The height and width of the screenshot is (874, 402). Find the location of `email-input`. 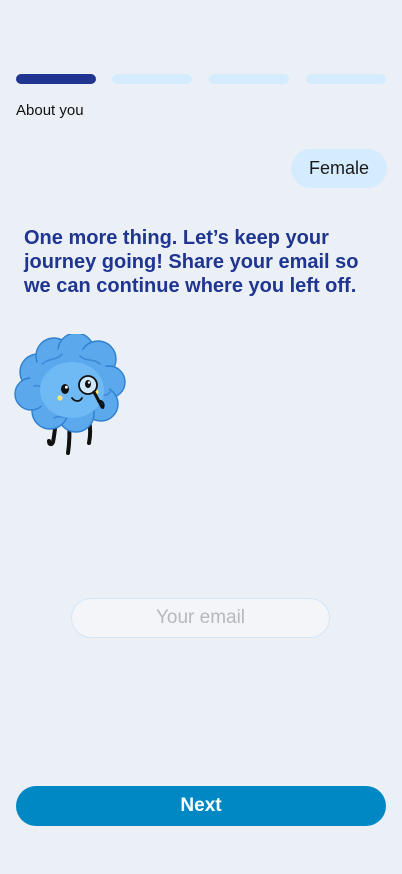

email-input is located at coordinates (200, 618).